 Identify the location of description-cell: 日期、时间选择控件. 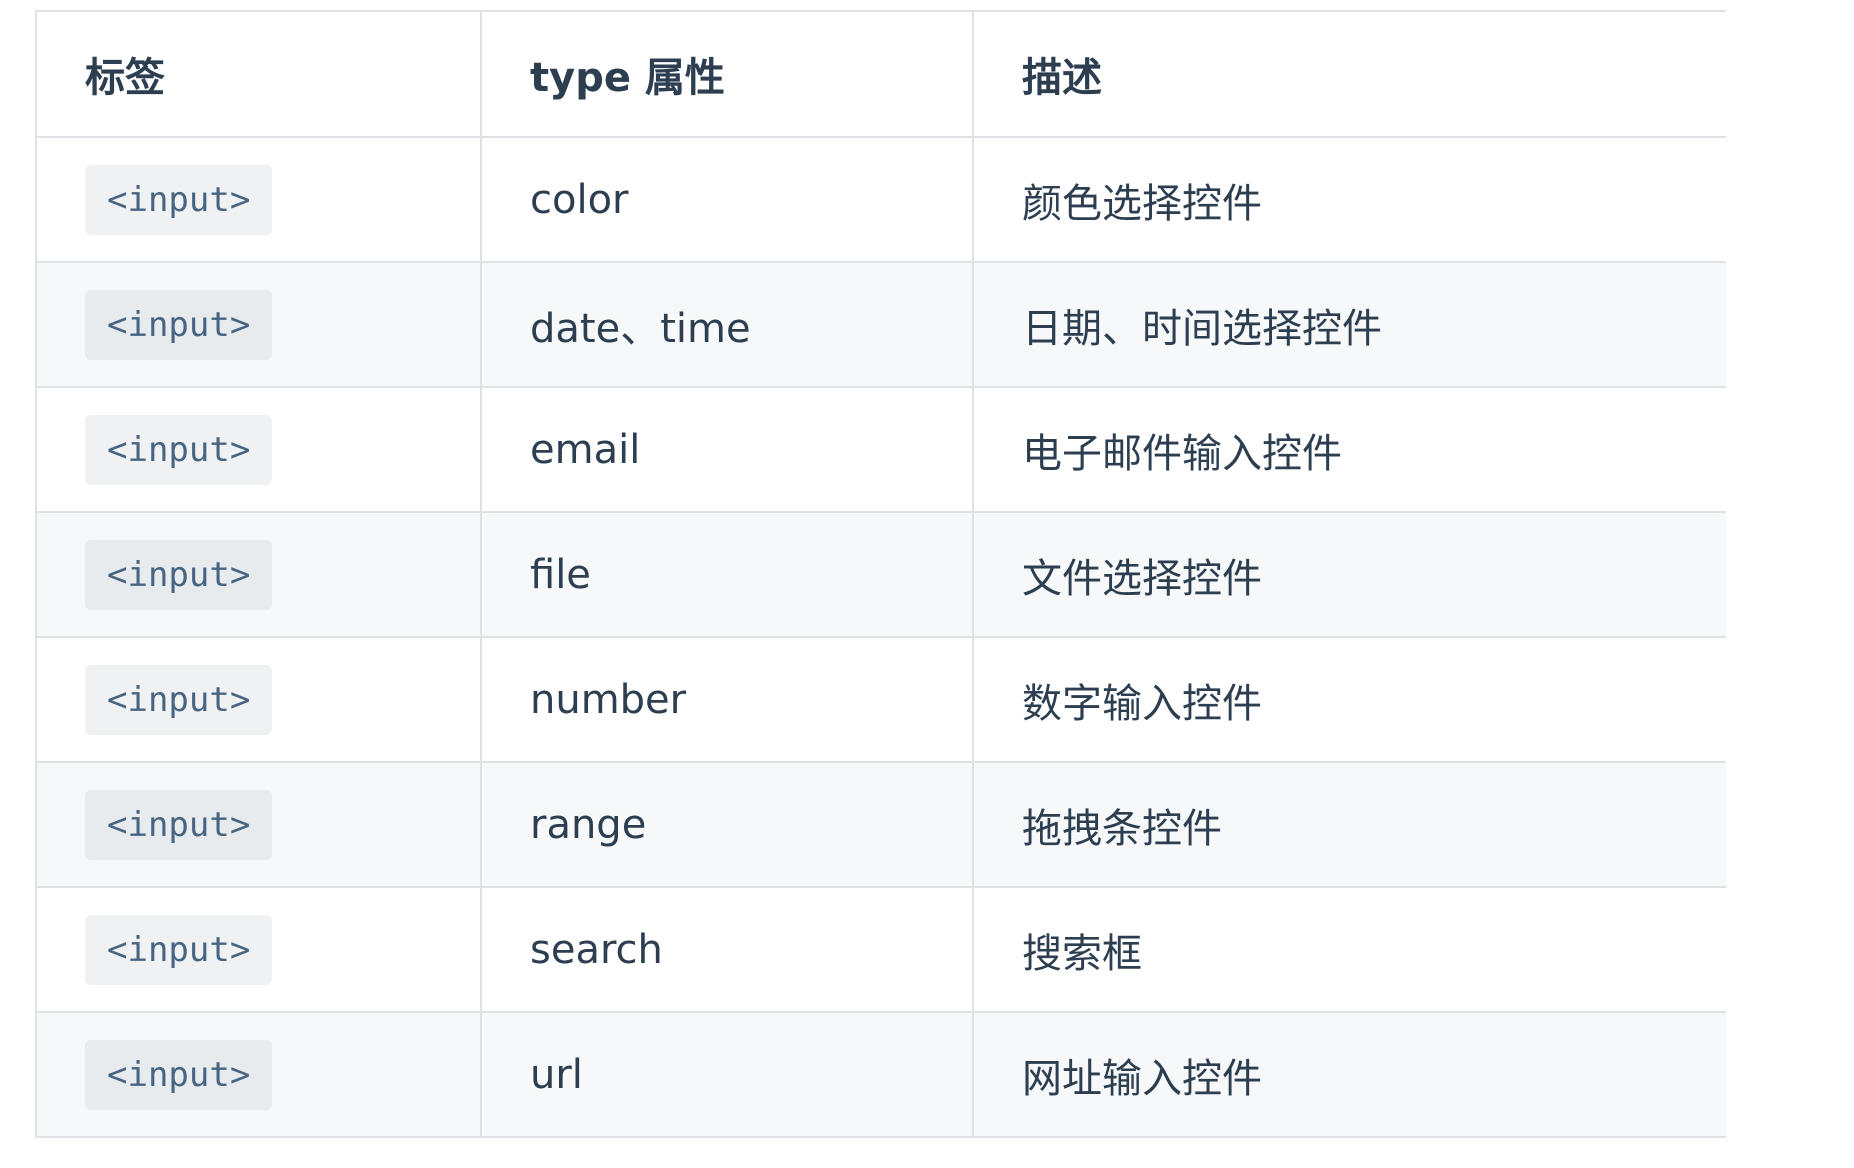
(1349, 324).